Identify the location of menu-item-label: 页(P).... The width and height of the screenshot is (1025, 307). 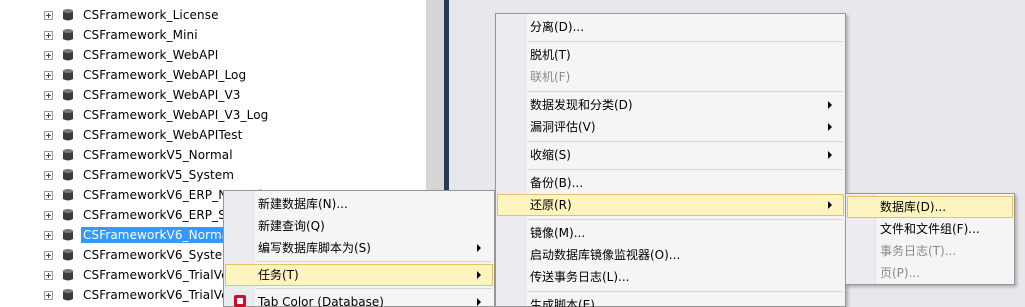
(900, 273).